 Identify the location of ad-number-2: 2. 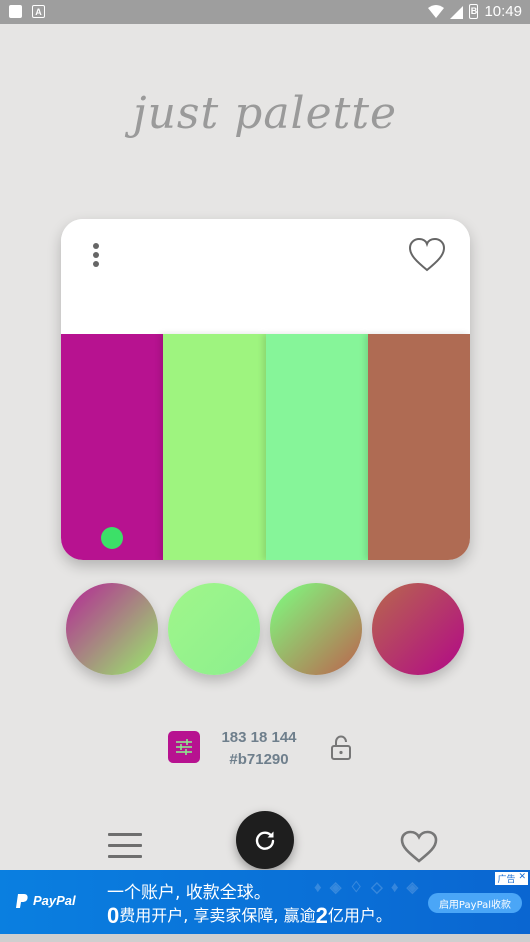
(321, 915).